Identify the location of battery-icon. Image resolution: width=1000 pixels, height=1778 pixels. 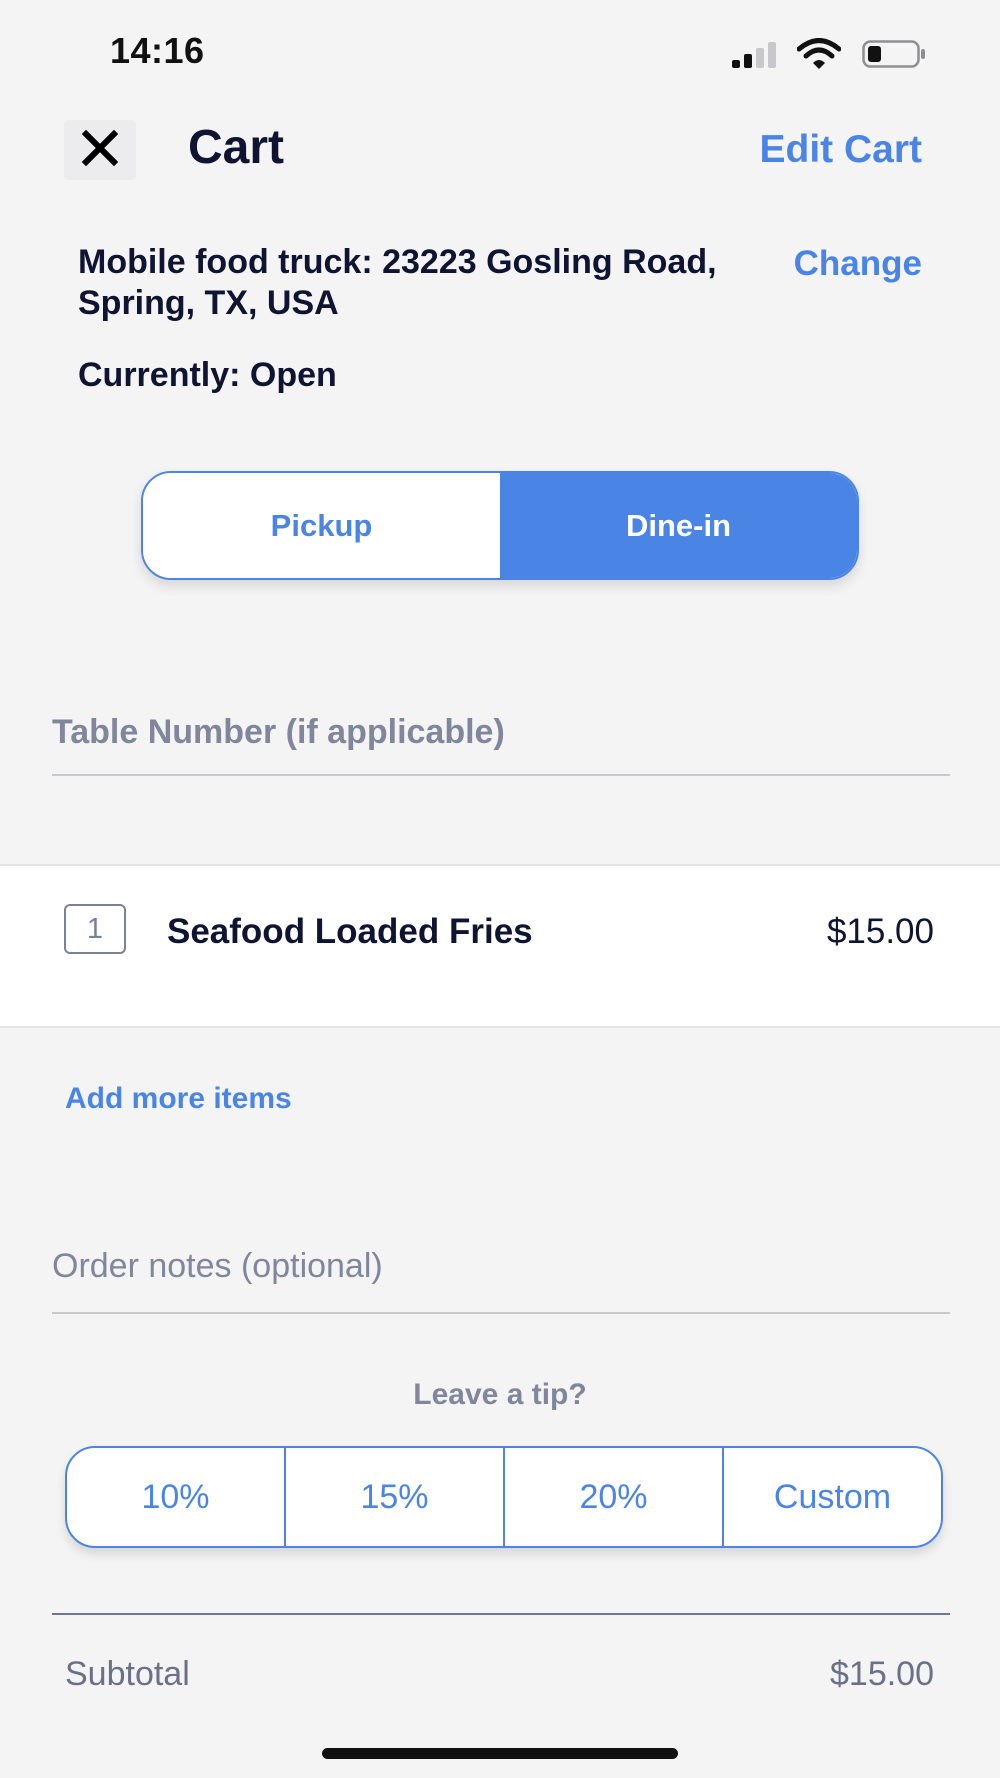
(894, 54).